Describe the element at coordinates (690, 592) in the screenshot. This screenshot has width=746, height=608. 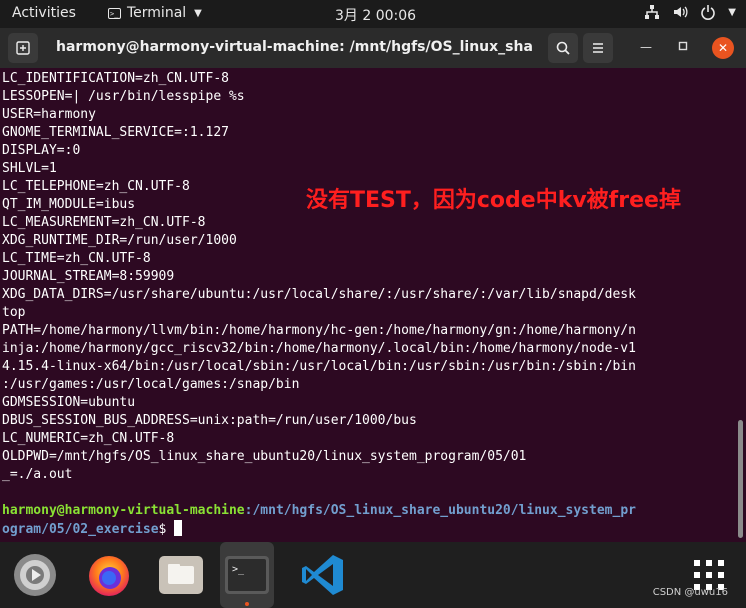
I see `watermark: CSDN @uwu16` at that location.